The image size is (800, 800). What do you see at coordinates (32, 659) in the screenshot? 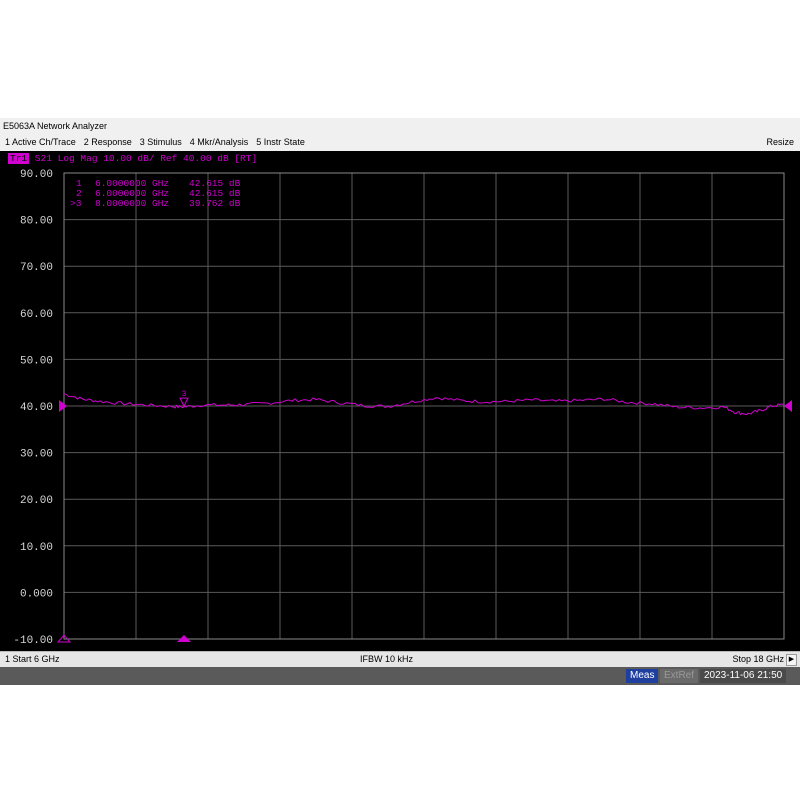
I see `start-frequency: 1 Start 6 GHz` at bounding box center [32, 659].